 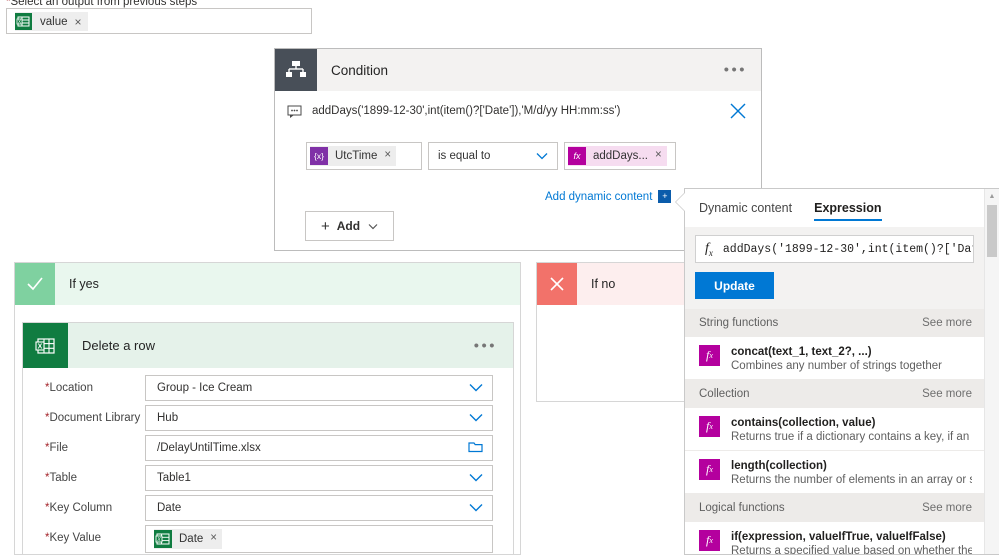 What do you see at coordinates (168, 418) in the screenshot?
I see `field-document-library-value: Hub` at bounding box center [168, 418].